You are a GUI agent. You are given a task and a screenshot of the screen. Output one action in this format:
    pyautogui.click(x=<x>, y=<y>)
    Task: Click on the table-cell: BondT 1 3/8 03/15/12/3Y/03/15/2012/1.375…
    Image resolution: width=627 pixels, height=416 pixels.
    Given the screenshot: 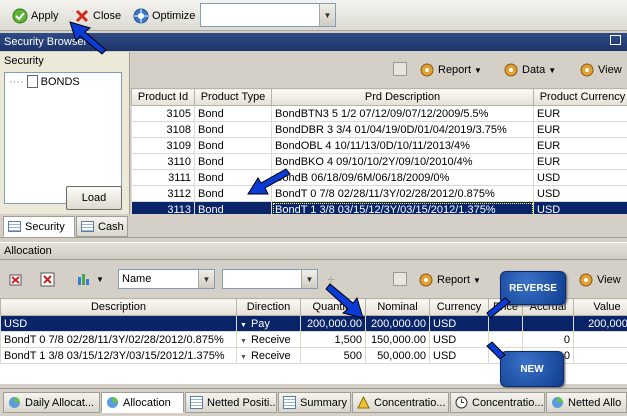 What is the action you would take?
    pyautogui.click(x=402, y=207)
    